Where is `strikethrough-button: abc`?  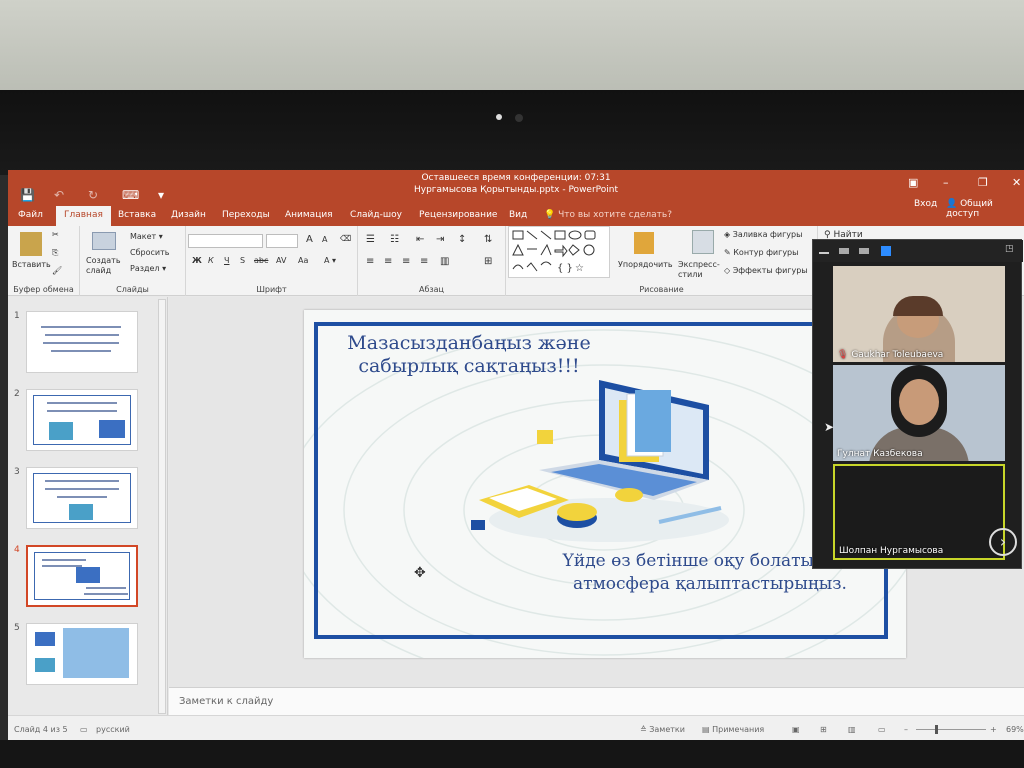 strikethrough-button: abc is located at coordinates (261, 260).